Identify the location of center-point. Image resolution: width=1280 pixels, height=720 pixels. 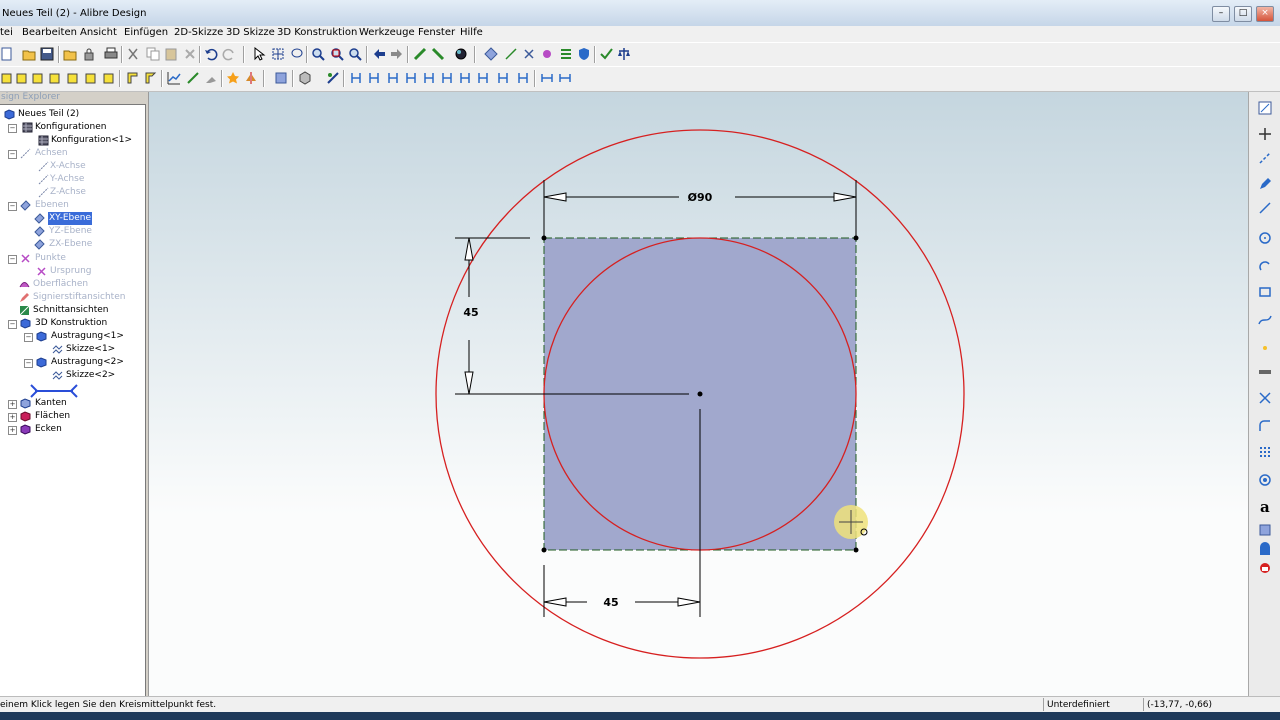
(700, 394).